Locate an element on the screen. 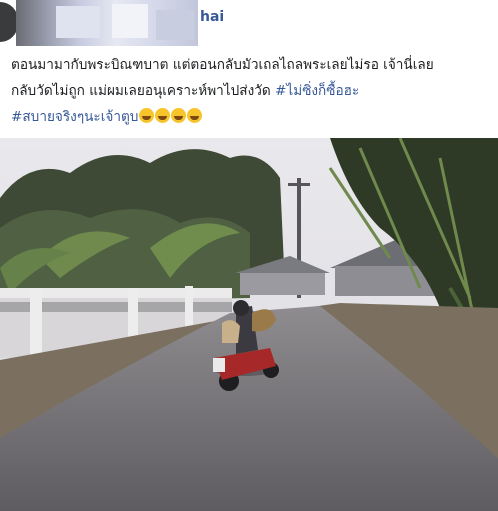  author-name: hai is located at coordinates (212, 17).